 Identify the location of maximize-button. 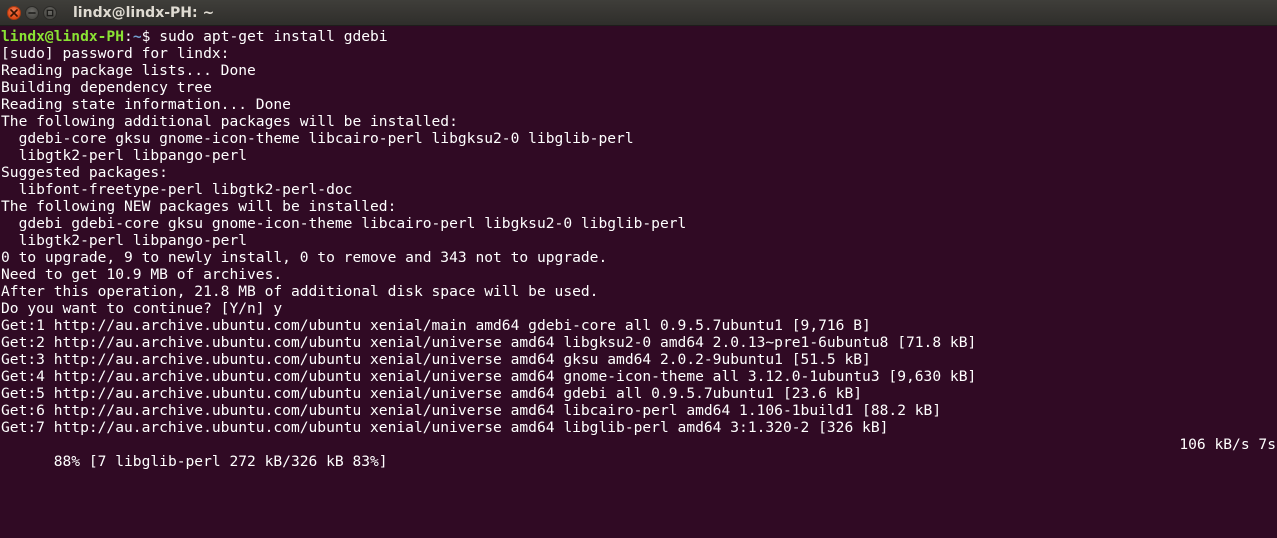
(50, 12).